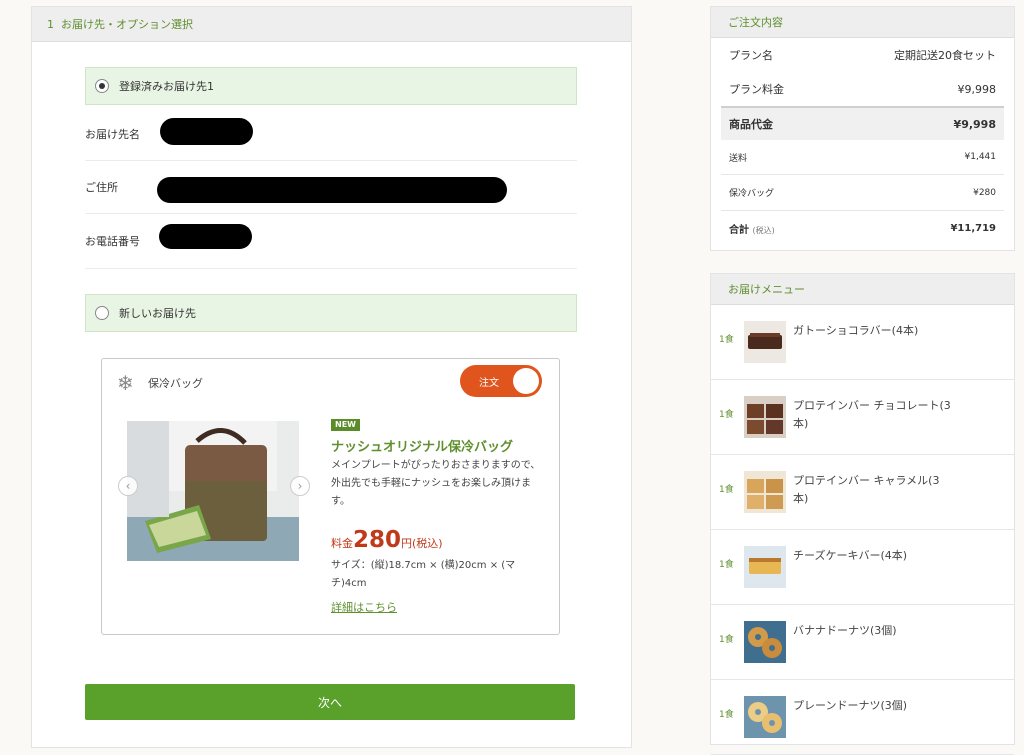 The width and height of the screenshot is (1024, 755). I want to click on plan-row: プラン名 定期記送20食セット, so click(862, 55).